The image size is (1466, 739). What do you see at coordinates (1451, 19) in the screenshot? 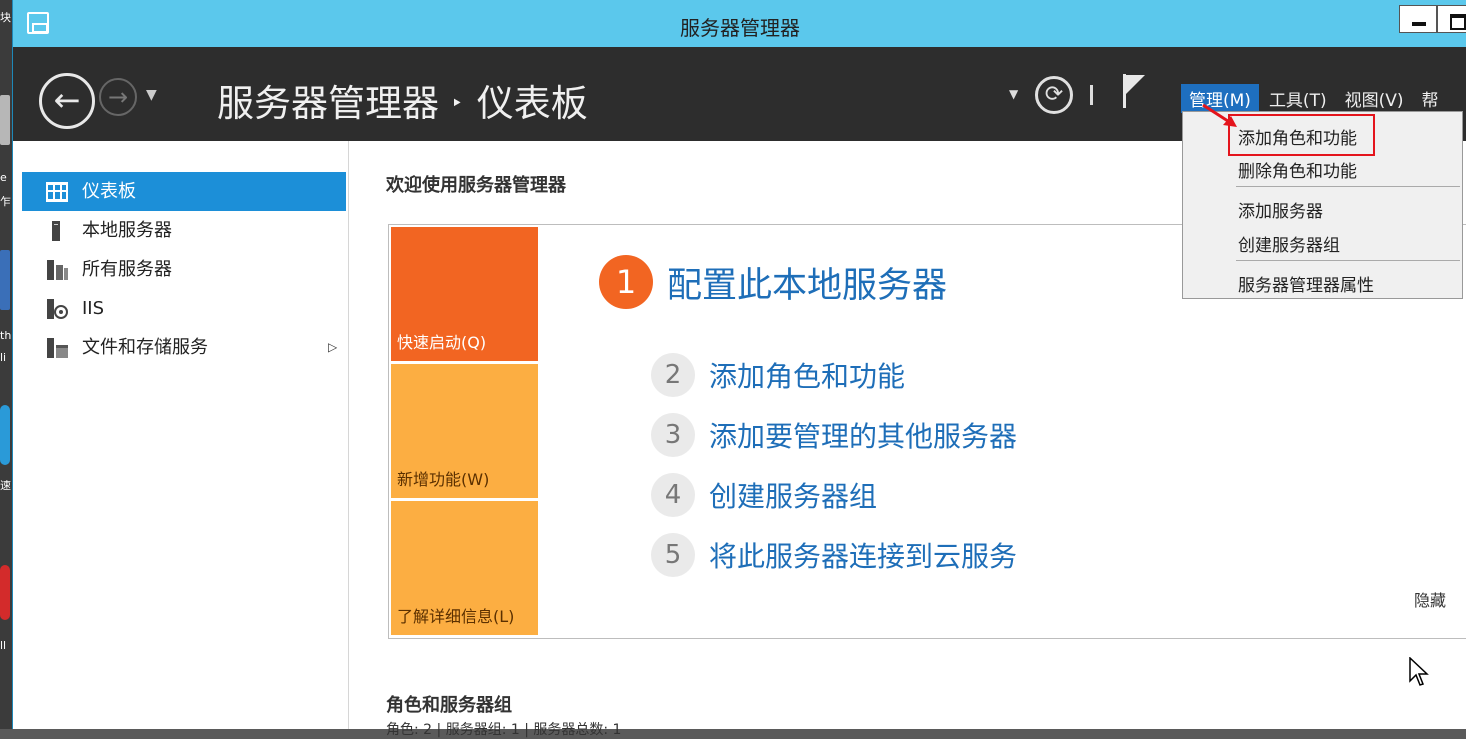
I see `maximize-button` at bounding box center [1451, 19].